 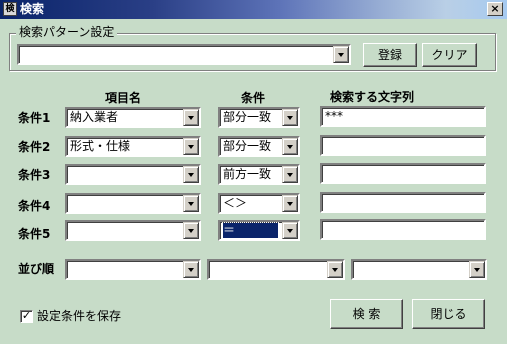 What do you see at coordinates (372, 97) in the screenshot?
I see `search-text-header: 検索する文字列` at bounding box center [372, 97].